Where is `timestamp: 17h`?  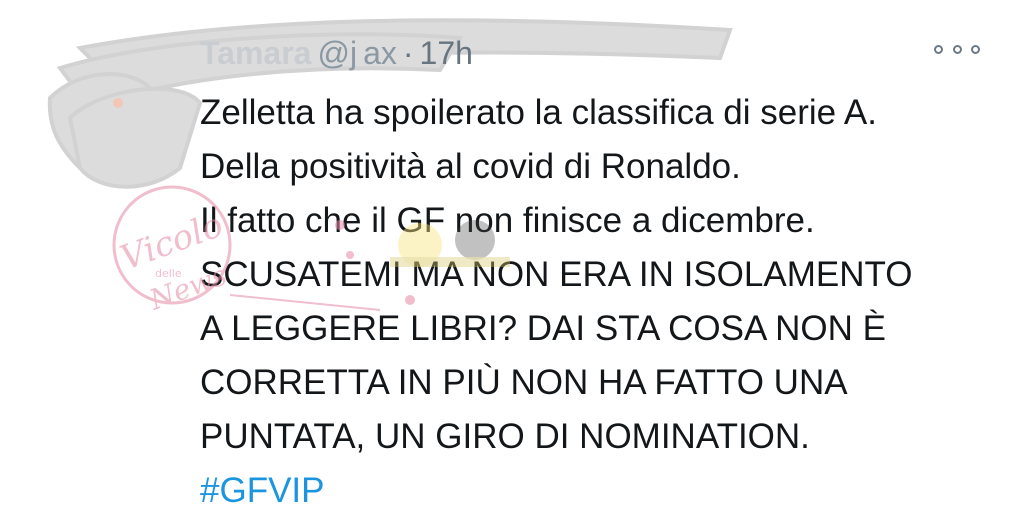
timestamp: 17h is located at coordinates (446, 53).